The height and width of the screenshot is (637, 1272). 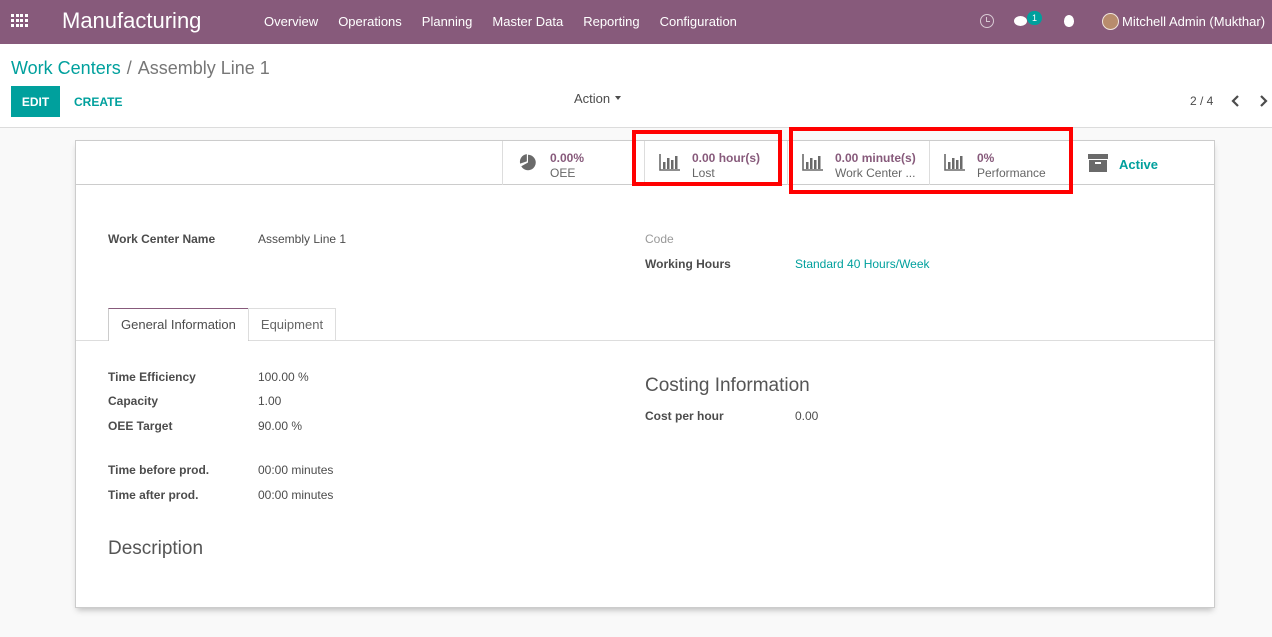 What do you see at coordinates (688, 264) in the screenshot?
I see `working-hours-label: Working Hours` at bounding box center [688, 264].